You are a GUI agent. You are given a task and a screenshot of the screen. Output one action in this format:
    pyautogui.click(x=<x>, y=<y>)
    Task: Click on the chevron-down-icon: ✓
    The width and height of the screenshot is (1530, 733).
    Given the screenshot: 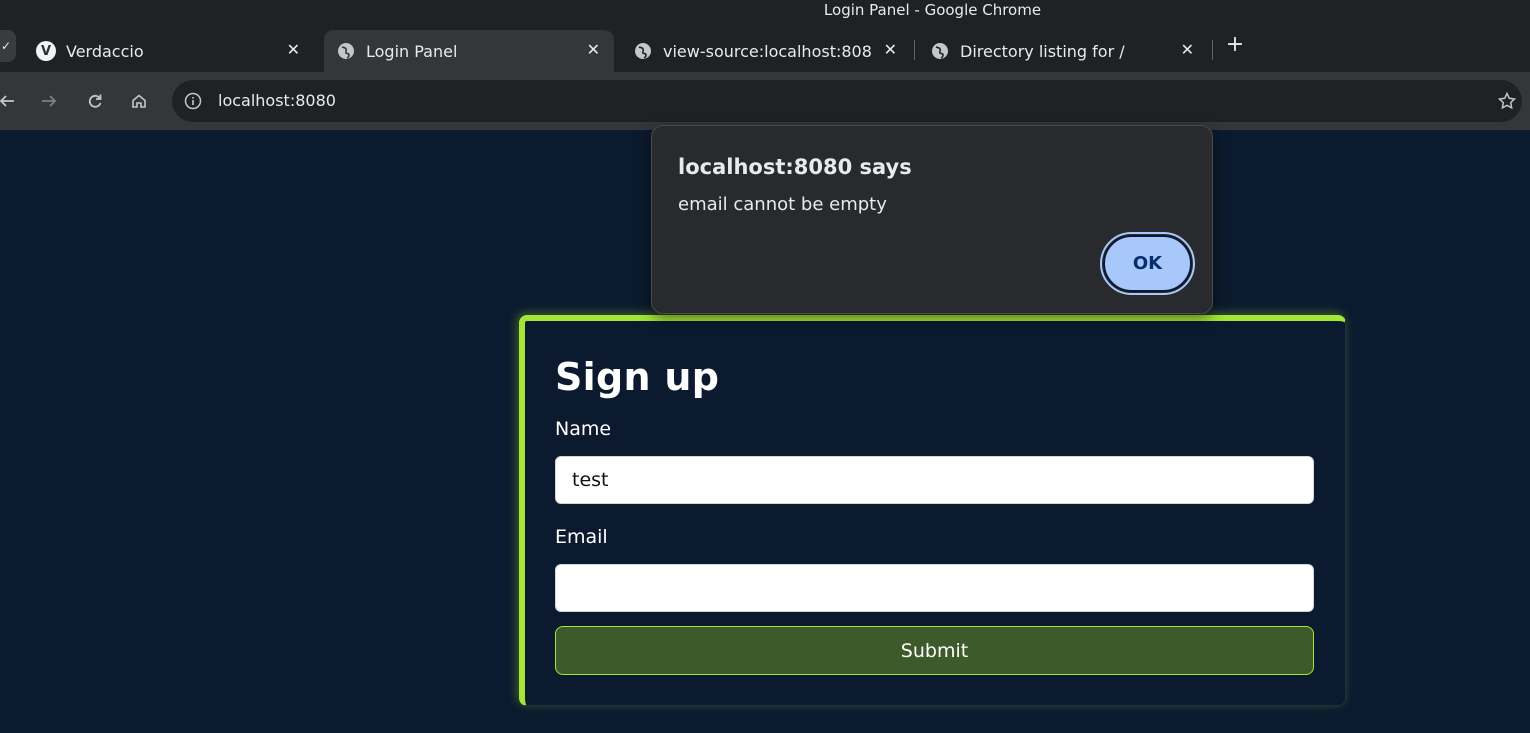 What is the action you would take?
    pyautogui.click(x=5, y=46)
    